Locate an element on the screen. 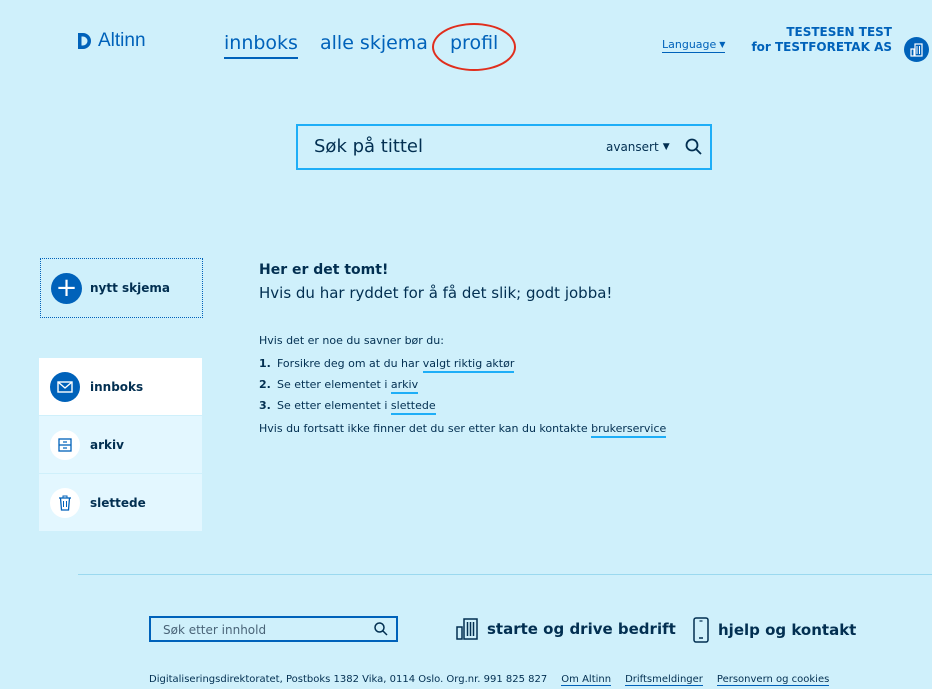 The height and width of the screenshot is (689, 932). search-input is located at coordinates (454, 146).